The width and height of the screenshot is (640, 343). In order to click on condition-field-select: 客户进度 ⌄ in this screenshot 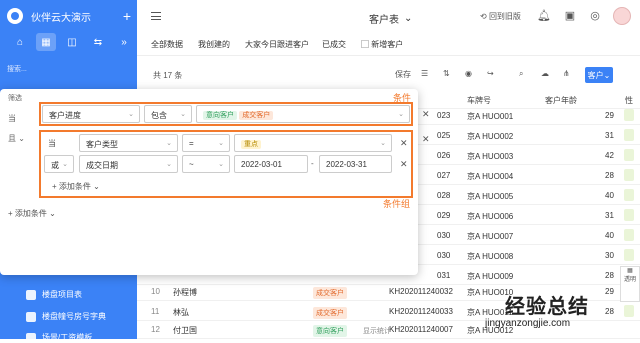, I will do `click(91, 114)`.